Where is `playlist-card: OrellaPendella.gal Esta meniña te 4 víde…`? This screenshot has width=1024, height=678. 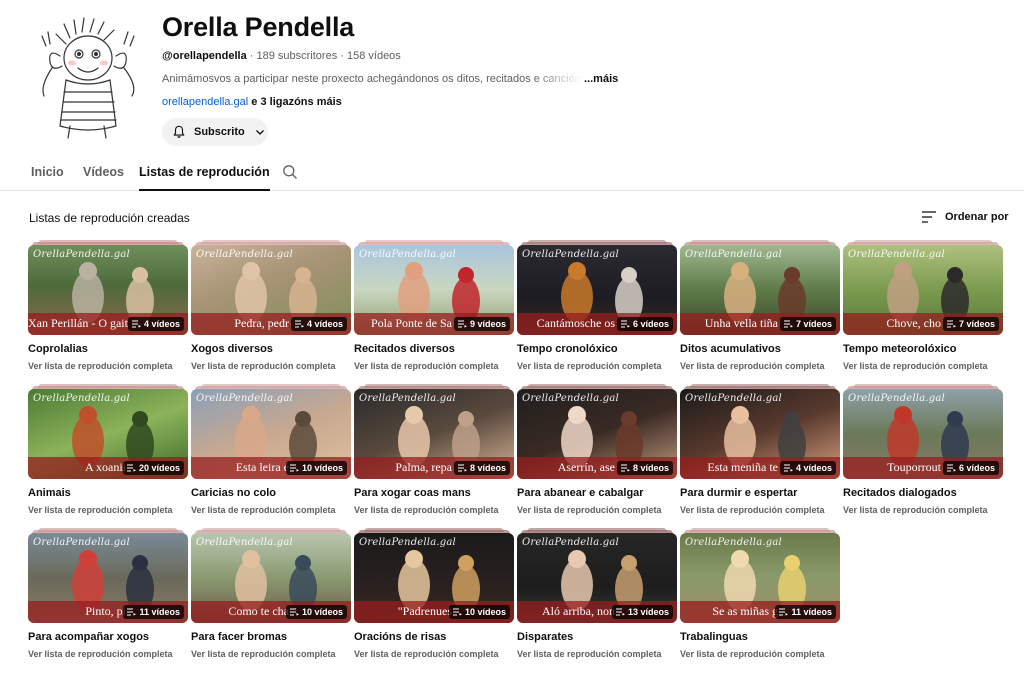 playlist-card: OrellaPendella.gal Esta meniña te 4 víde… is located at coordinates (760, 449).